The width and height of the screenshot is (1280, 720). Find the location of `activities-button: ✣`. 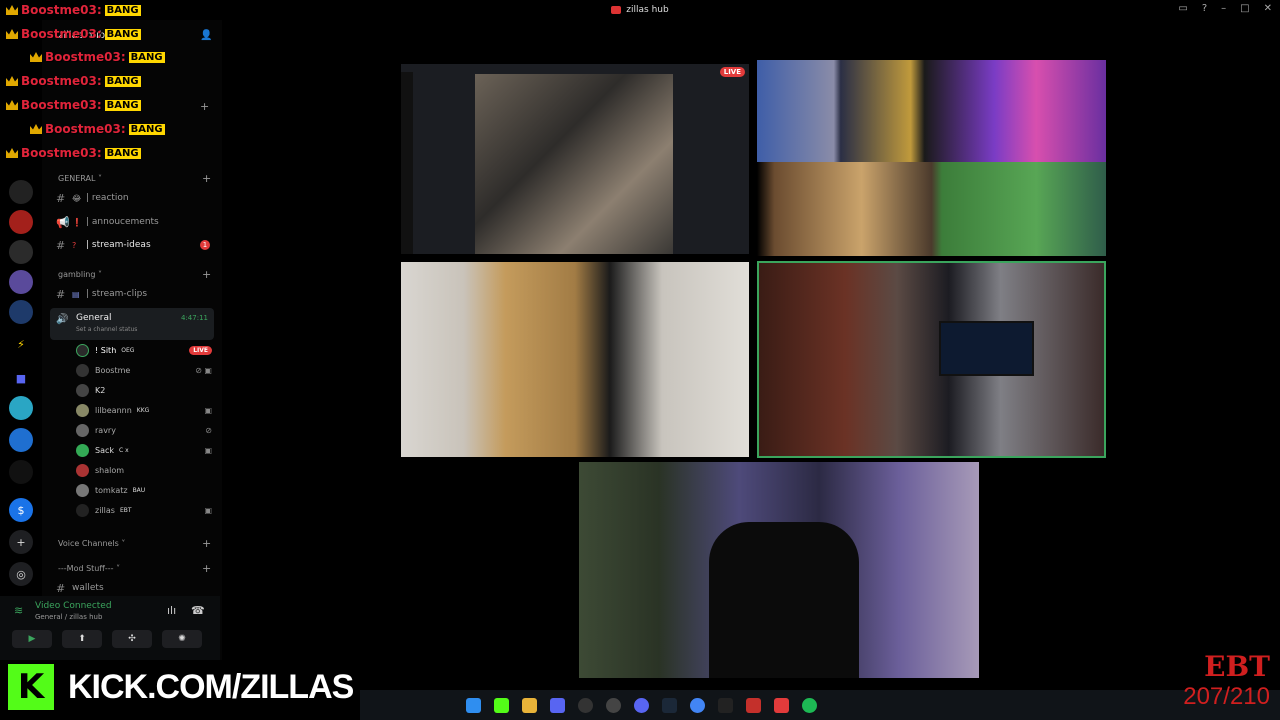

activities-button: ✣ is located at coordinates (132, 639).